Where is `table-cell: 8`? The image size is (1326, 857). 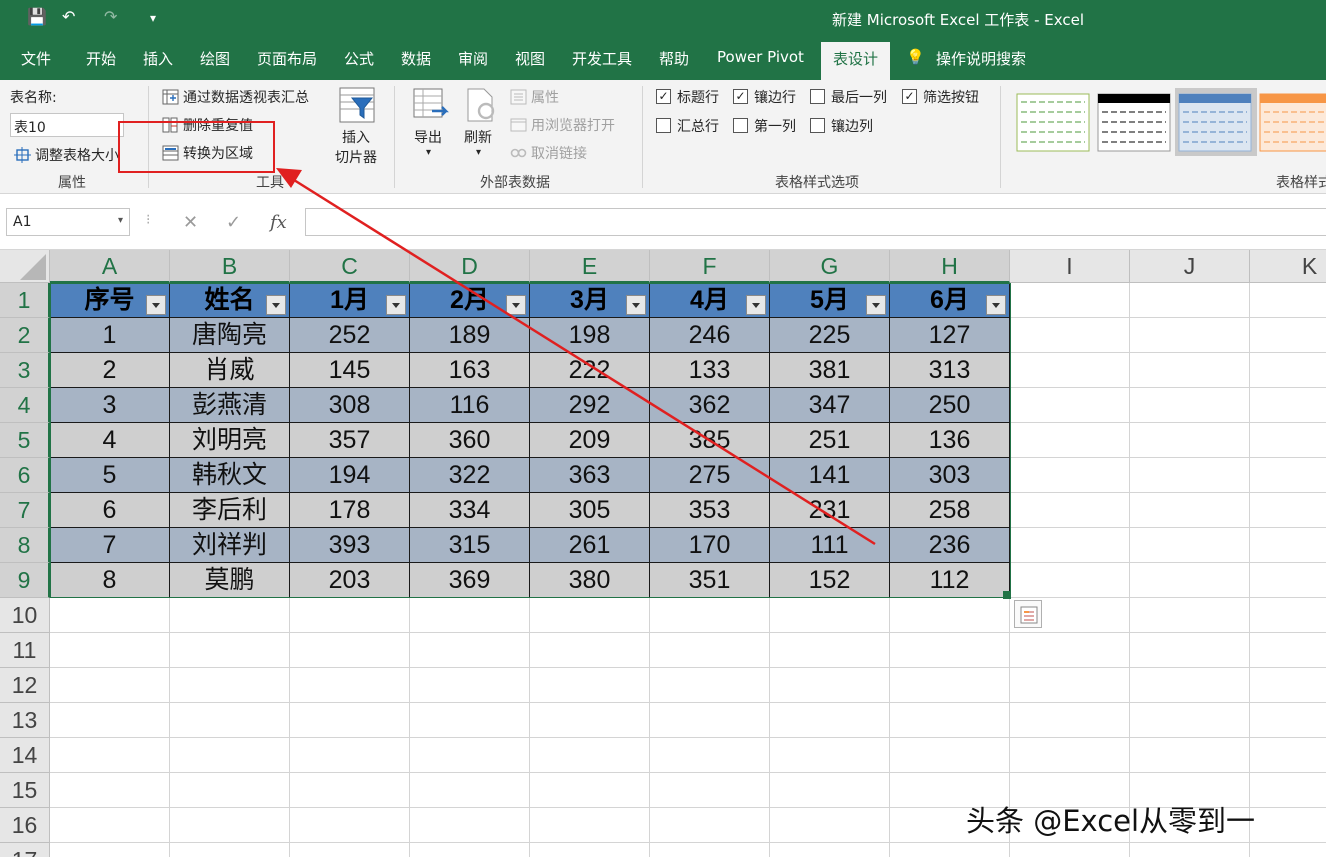 table-cell: 8 is located at coordinates (110, 580).